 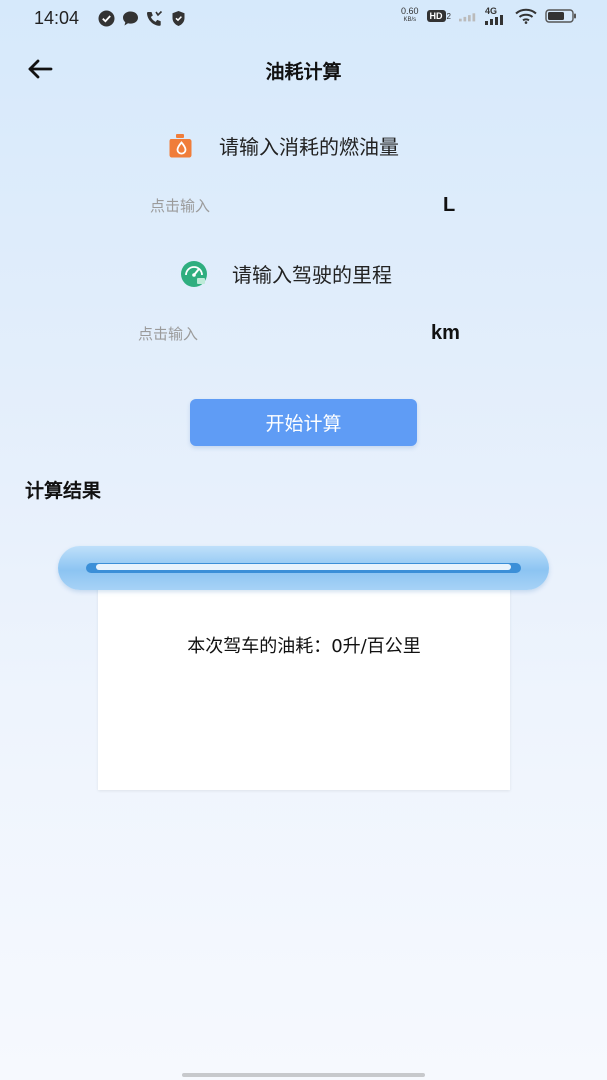 I want to click on status-bar: 14:04 0.60 KB/s HD 2 4G, so click(x=303, y=19).